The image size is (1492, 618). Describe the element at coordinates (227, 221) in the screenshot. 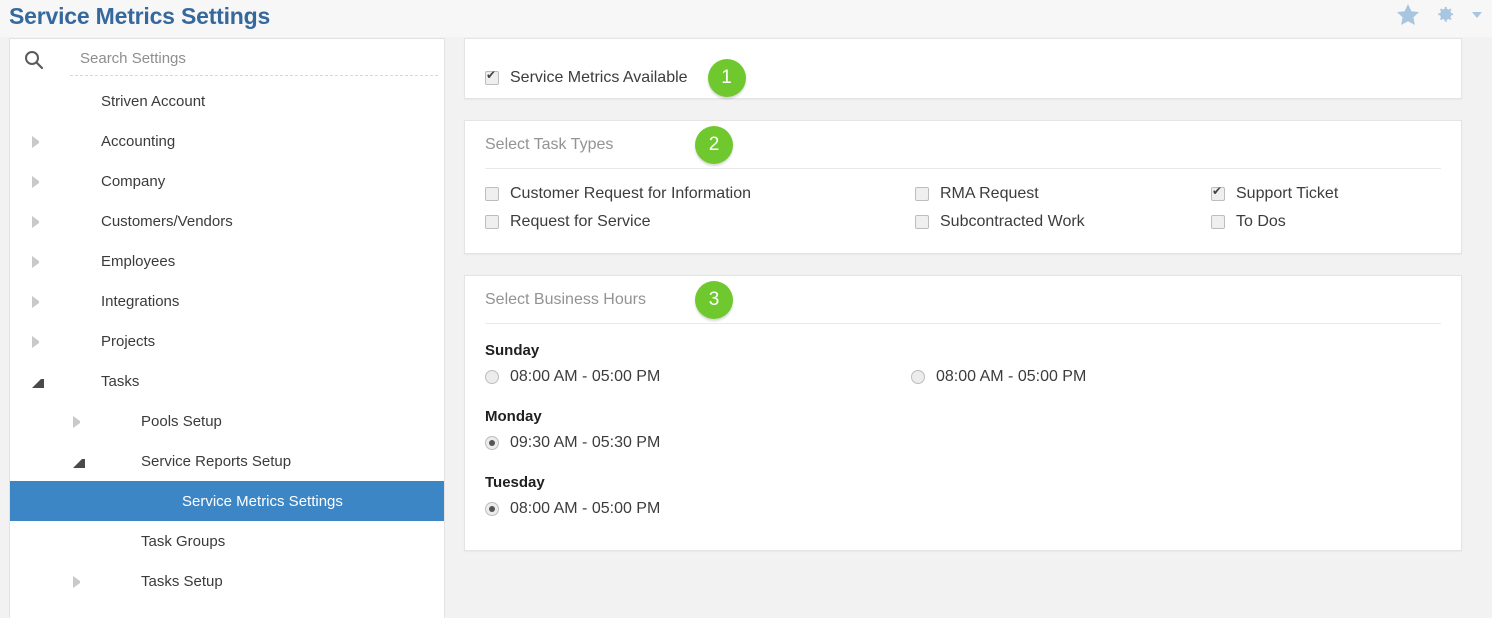

I see `sidebar-item-customers-vendors: Customers/Vendors` at that location.